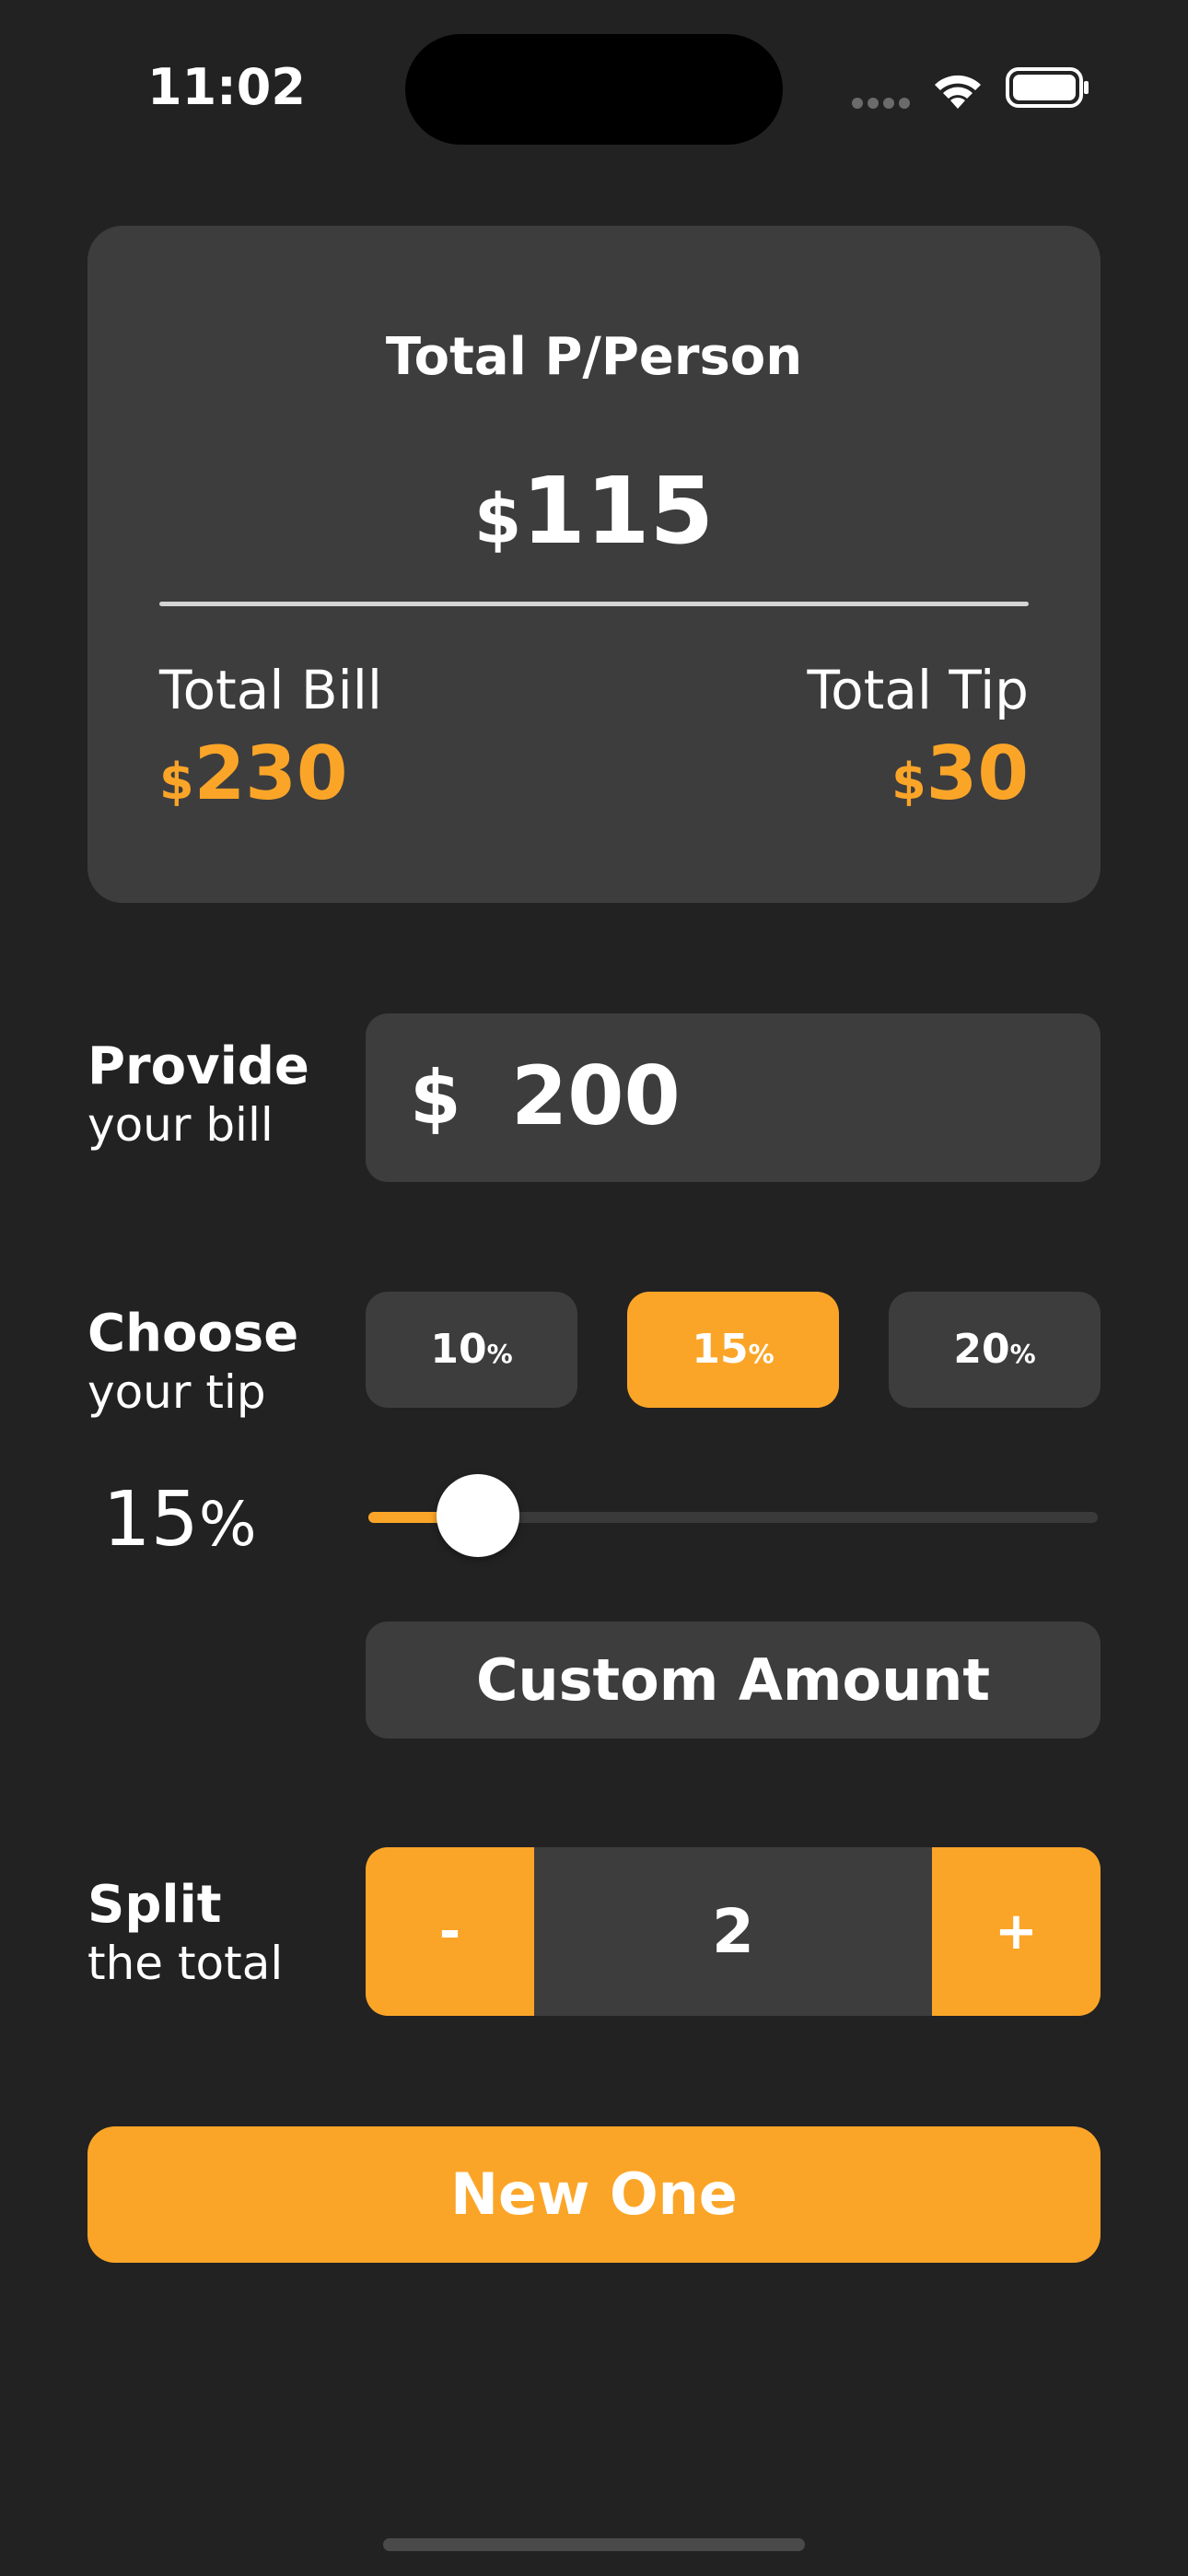 The width and height of the screenshot is (1188, 2576). I want to click on dynamic-island, so click(594, 89).